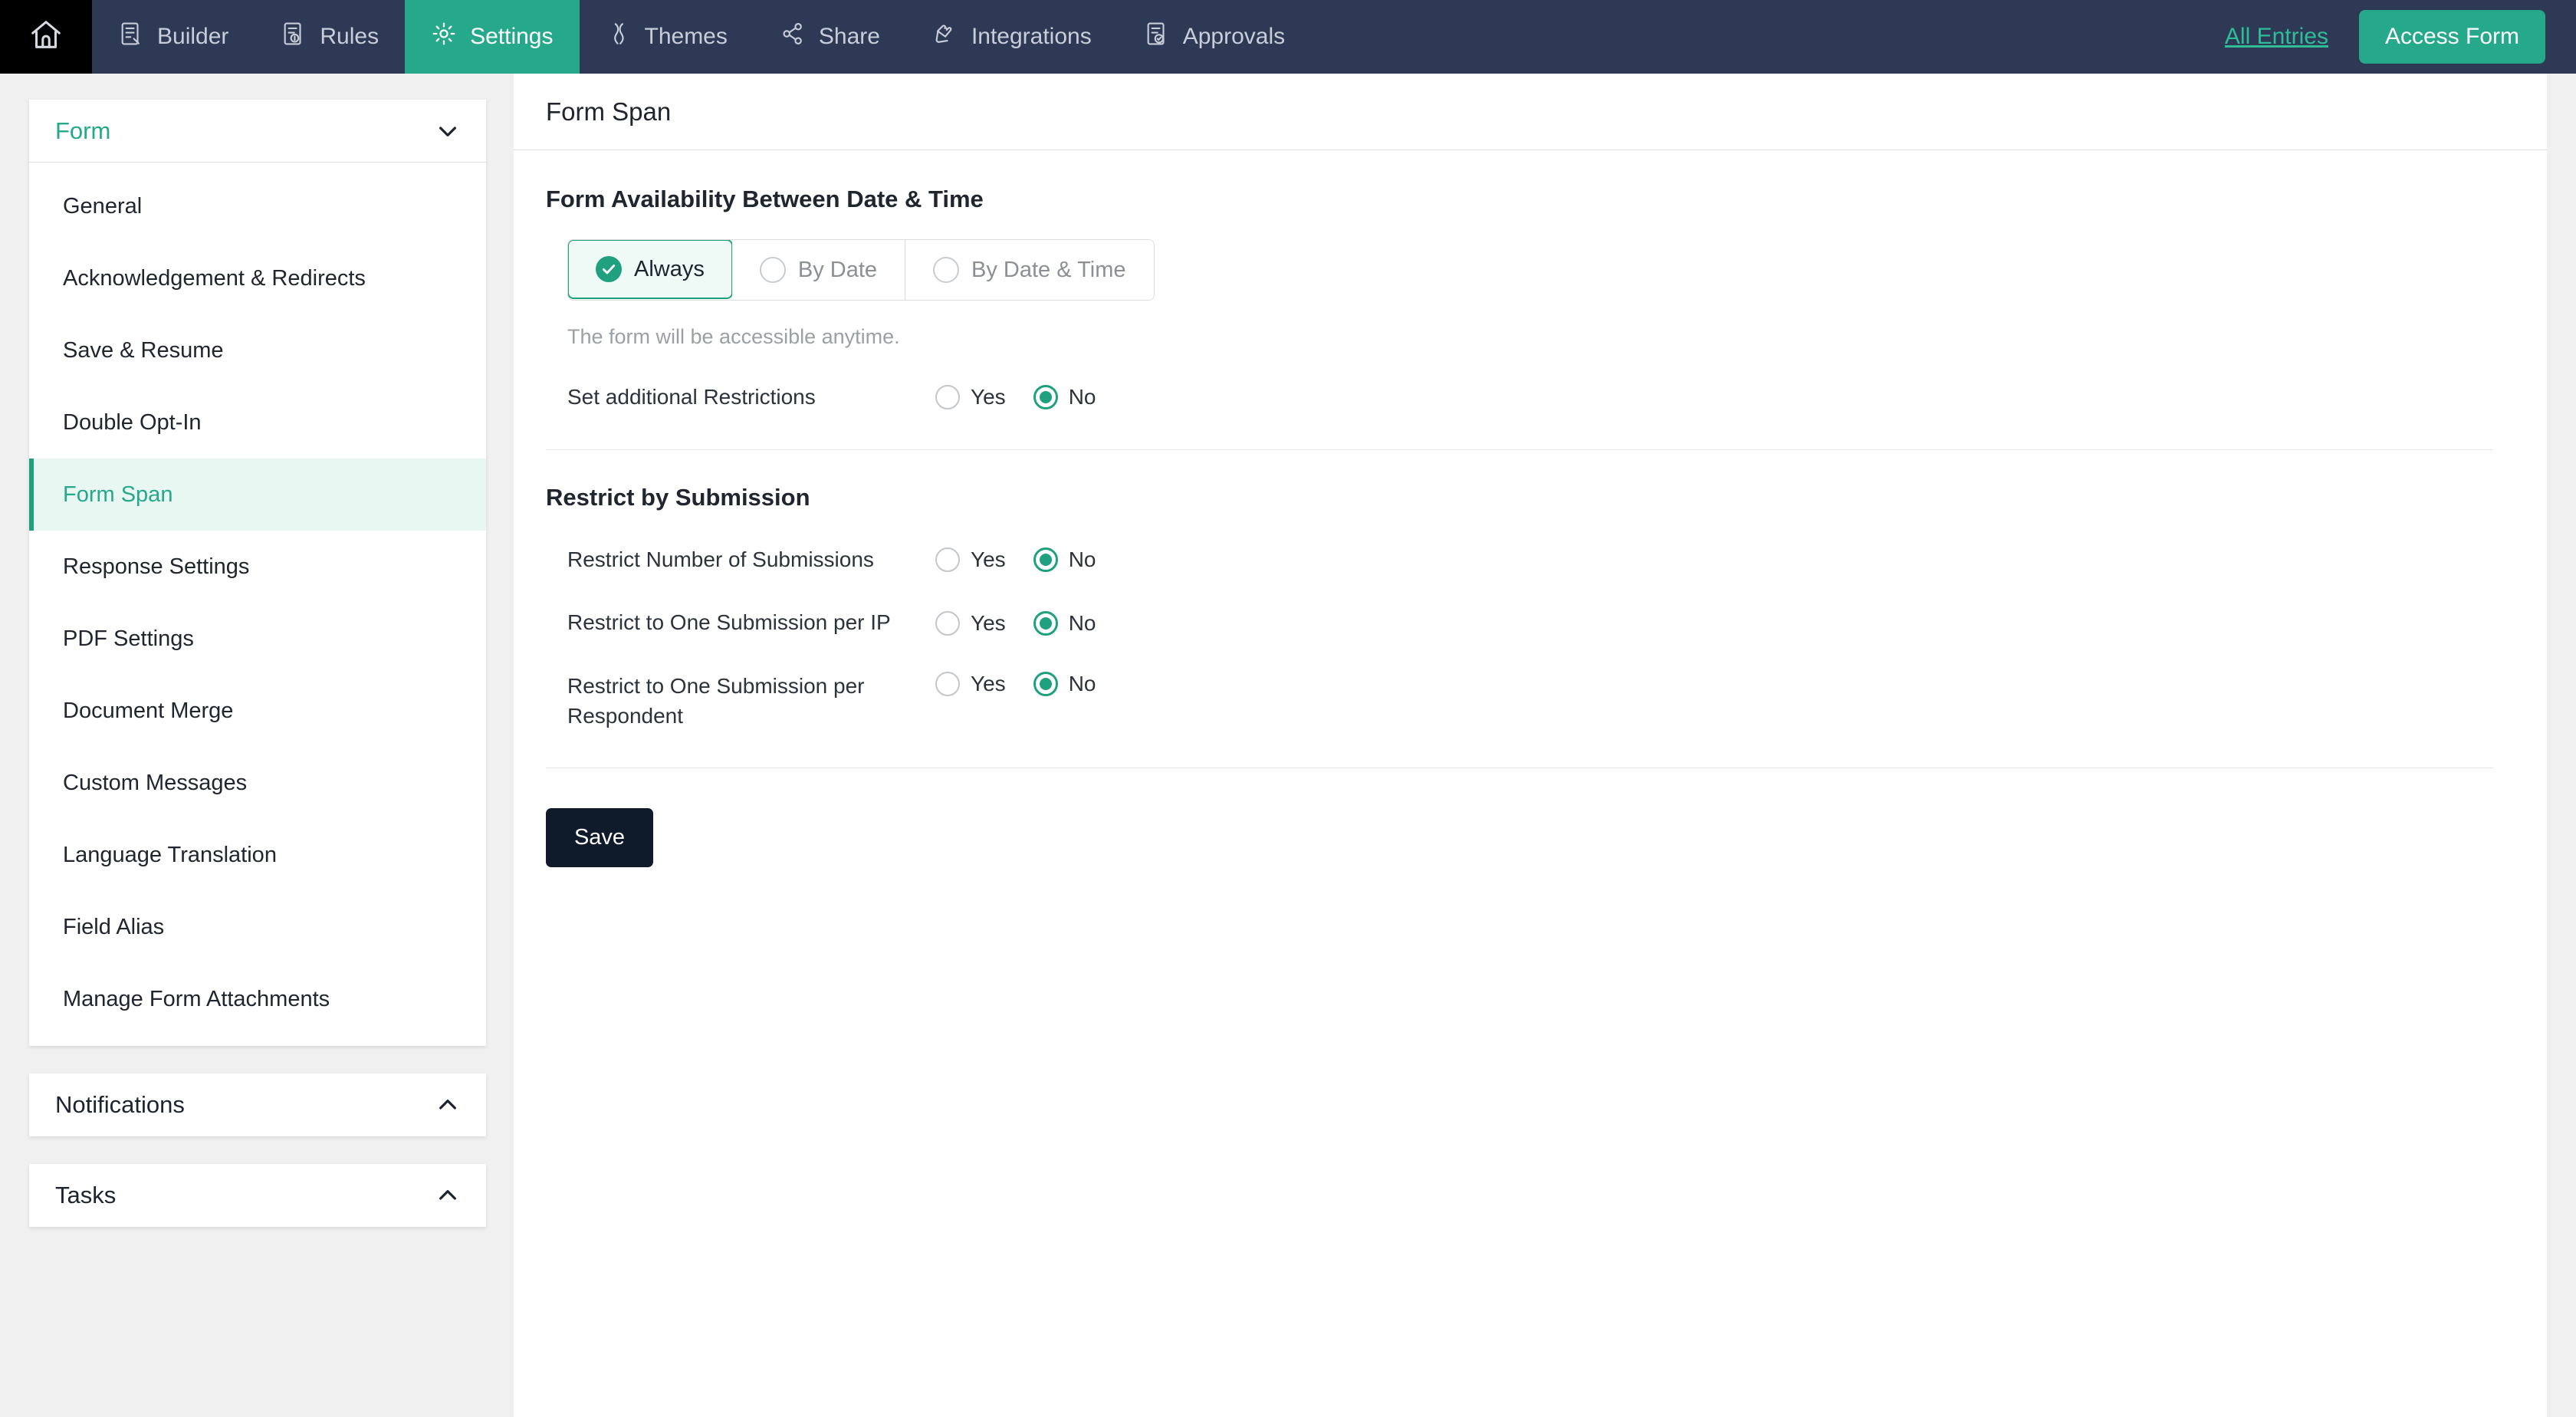  What do you see at coordinates (257, 639) in the screenshot?
I see `sidebar-item-pdf-settings: PDF Settings` at bounding box center [257, 639].